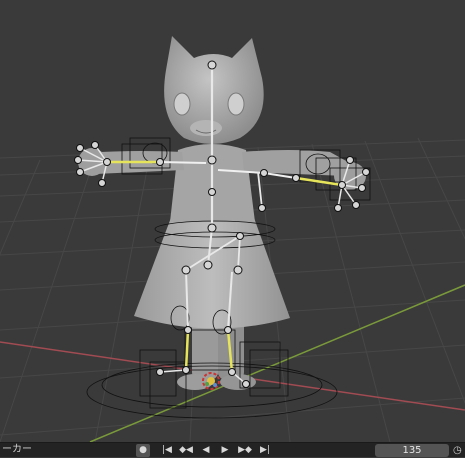  Describe the element at coordinates (459, 450) in the screenshot. I see `clock-icon: ◷` at that location.